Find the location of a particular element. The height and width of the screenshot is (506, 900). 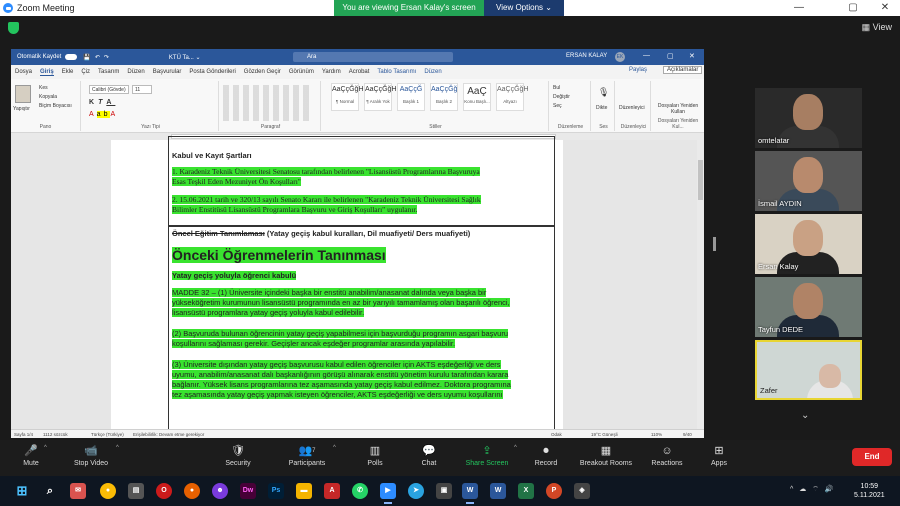

share-button: Paylaş is located at coordinates (638, 70).